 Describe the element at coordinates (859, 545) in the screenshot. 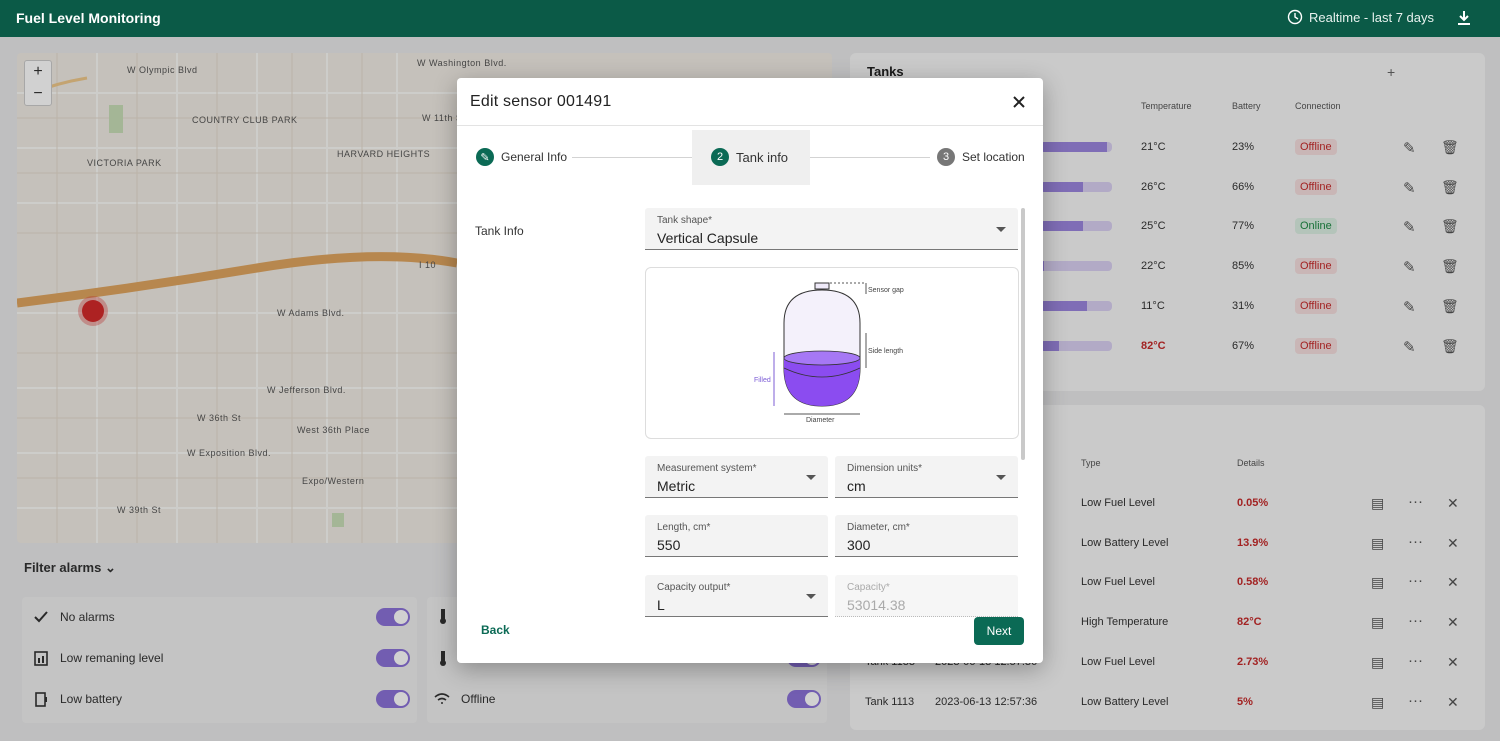

I see `field-value: 300` at that location.